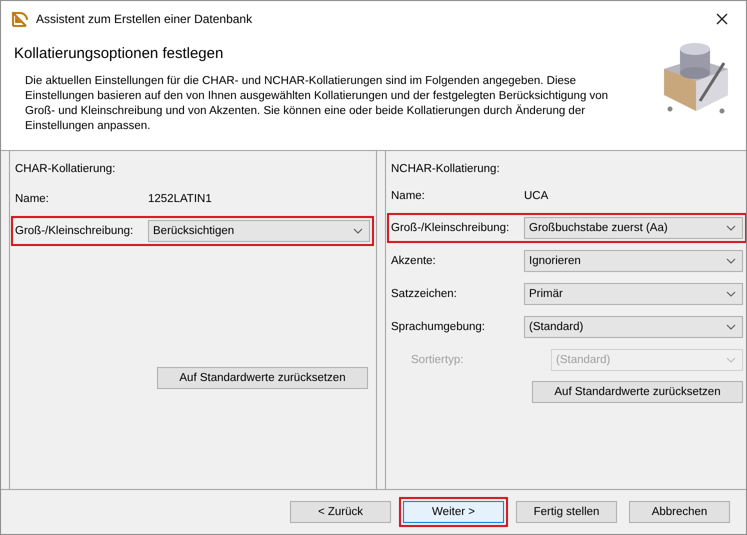 The image size is (747, 535). Describe the element at coordinates (259, 231) in the screenshot. I see `dropdown: Berücksichtigen` at that location.